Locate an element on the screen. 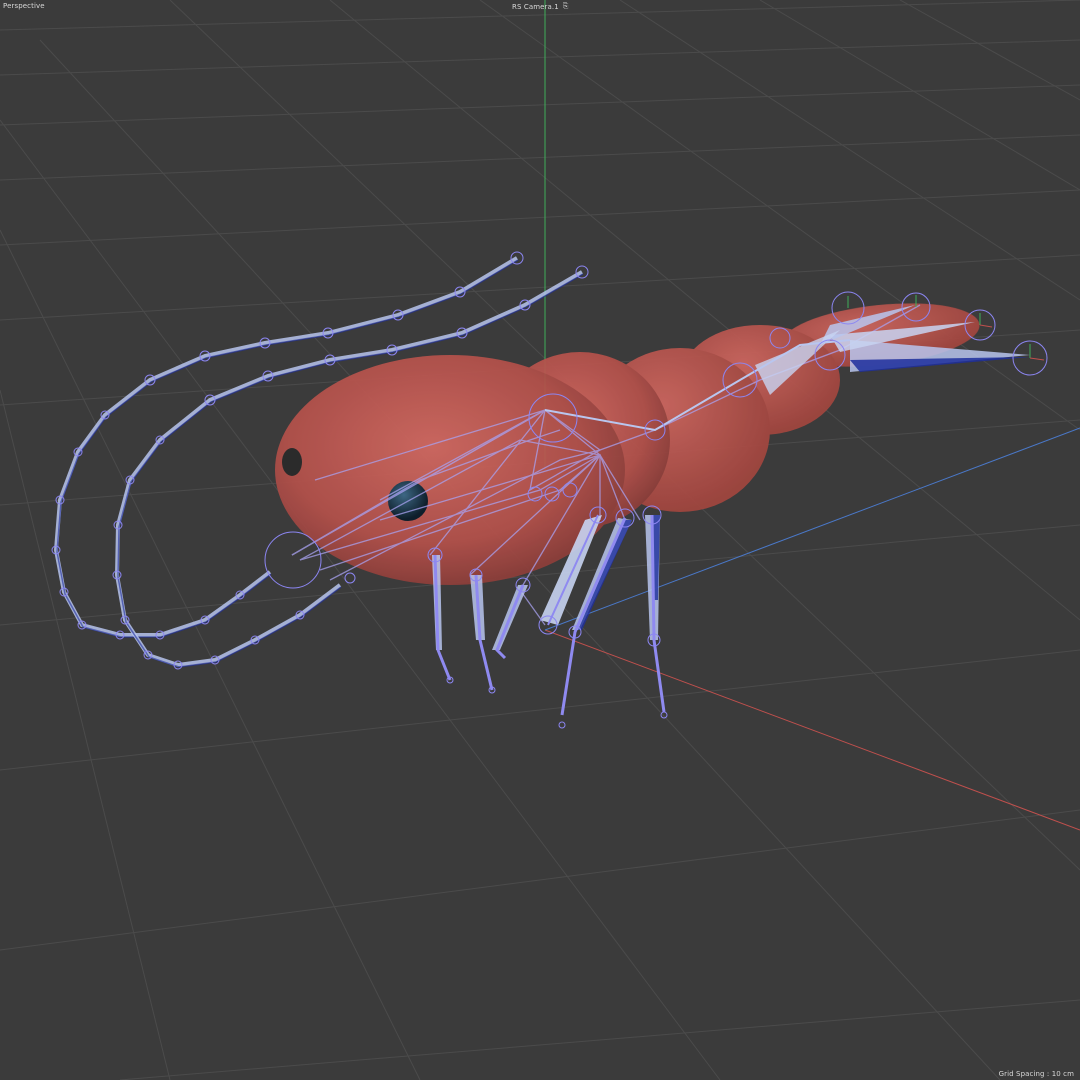 The width and height of the screenshot is (1080, 1080). grid-spacing-label: Grid Spacing : 10 cm is located at coordinates (1036, 1074).